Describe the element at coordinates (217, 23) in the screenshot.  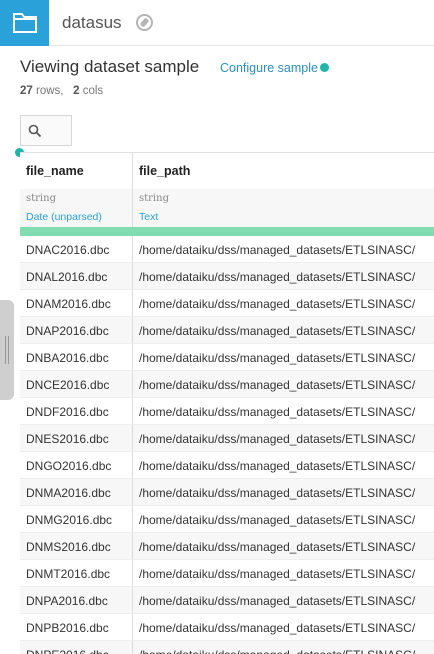
I see `top-bar: datasus` at that location.